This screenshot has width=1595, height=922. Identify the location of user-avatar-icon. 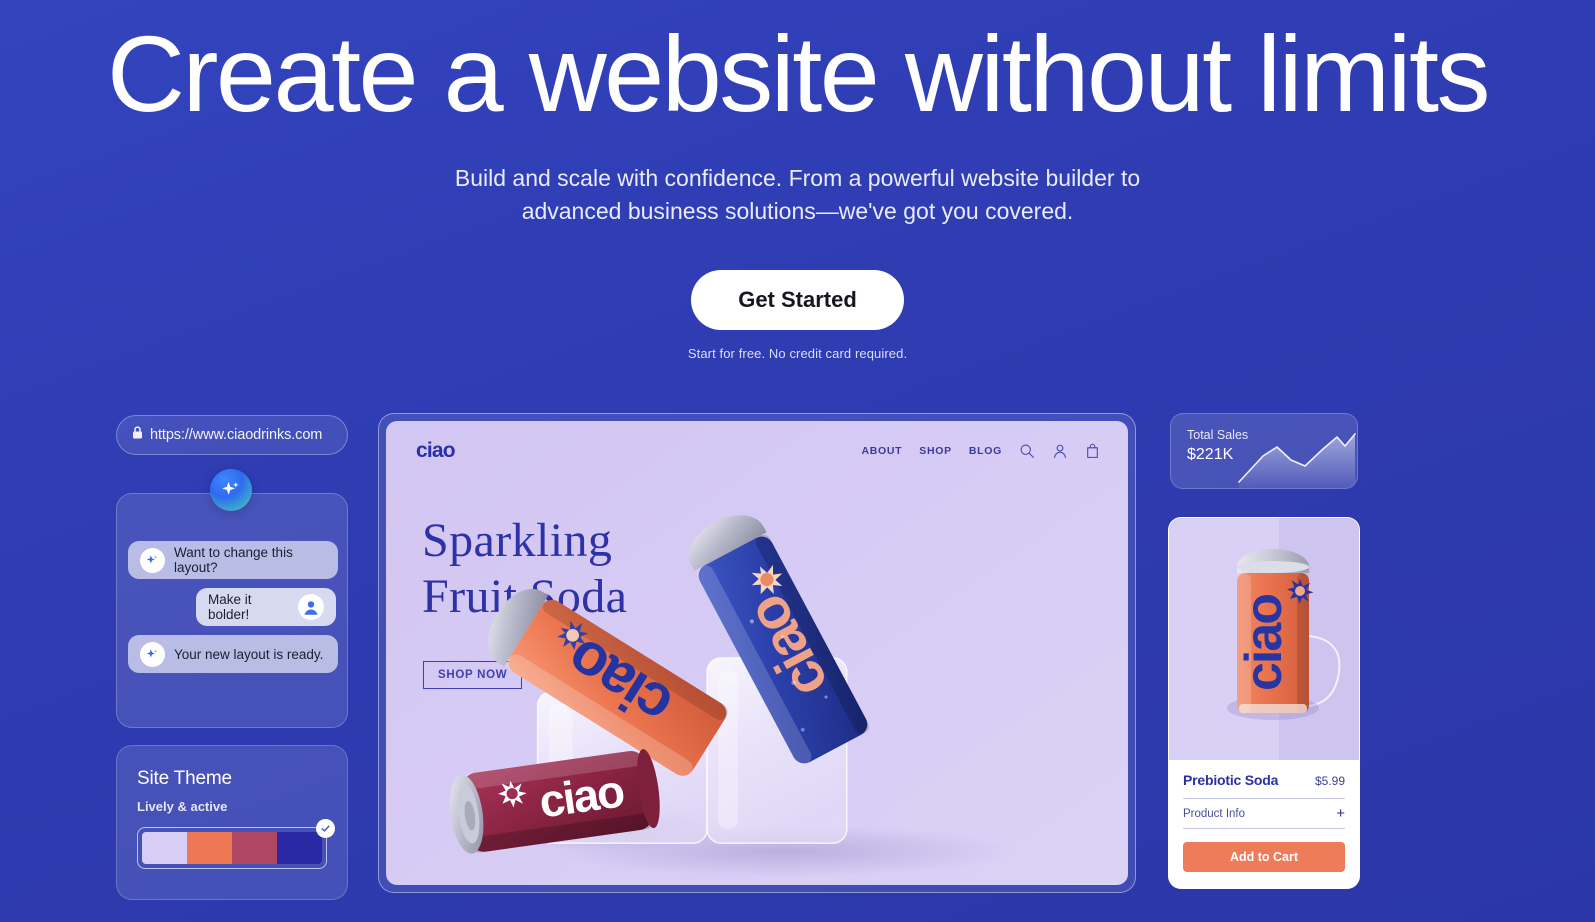
(311, 607).